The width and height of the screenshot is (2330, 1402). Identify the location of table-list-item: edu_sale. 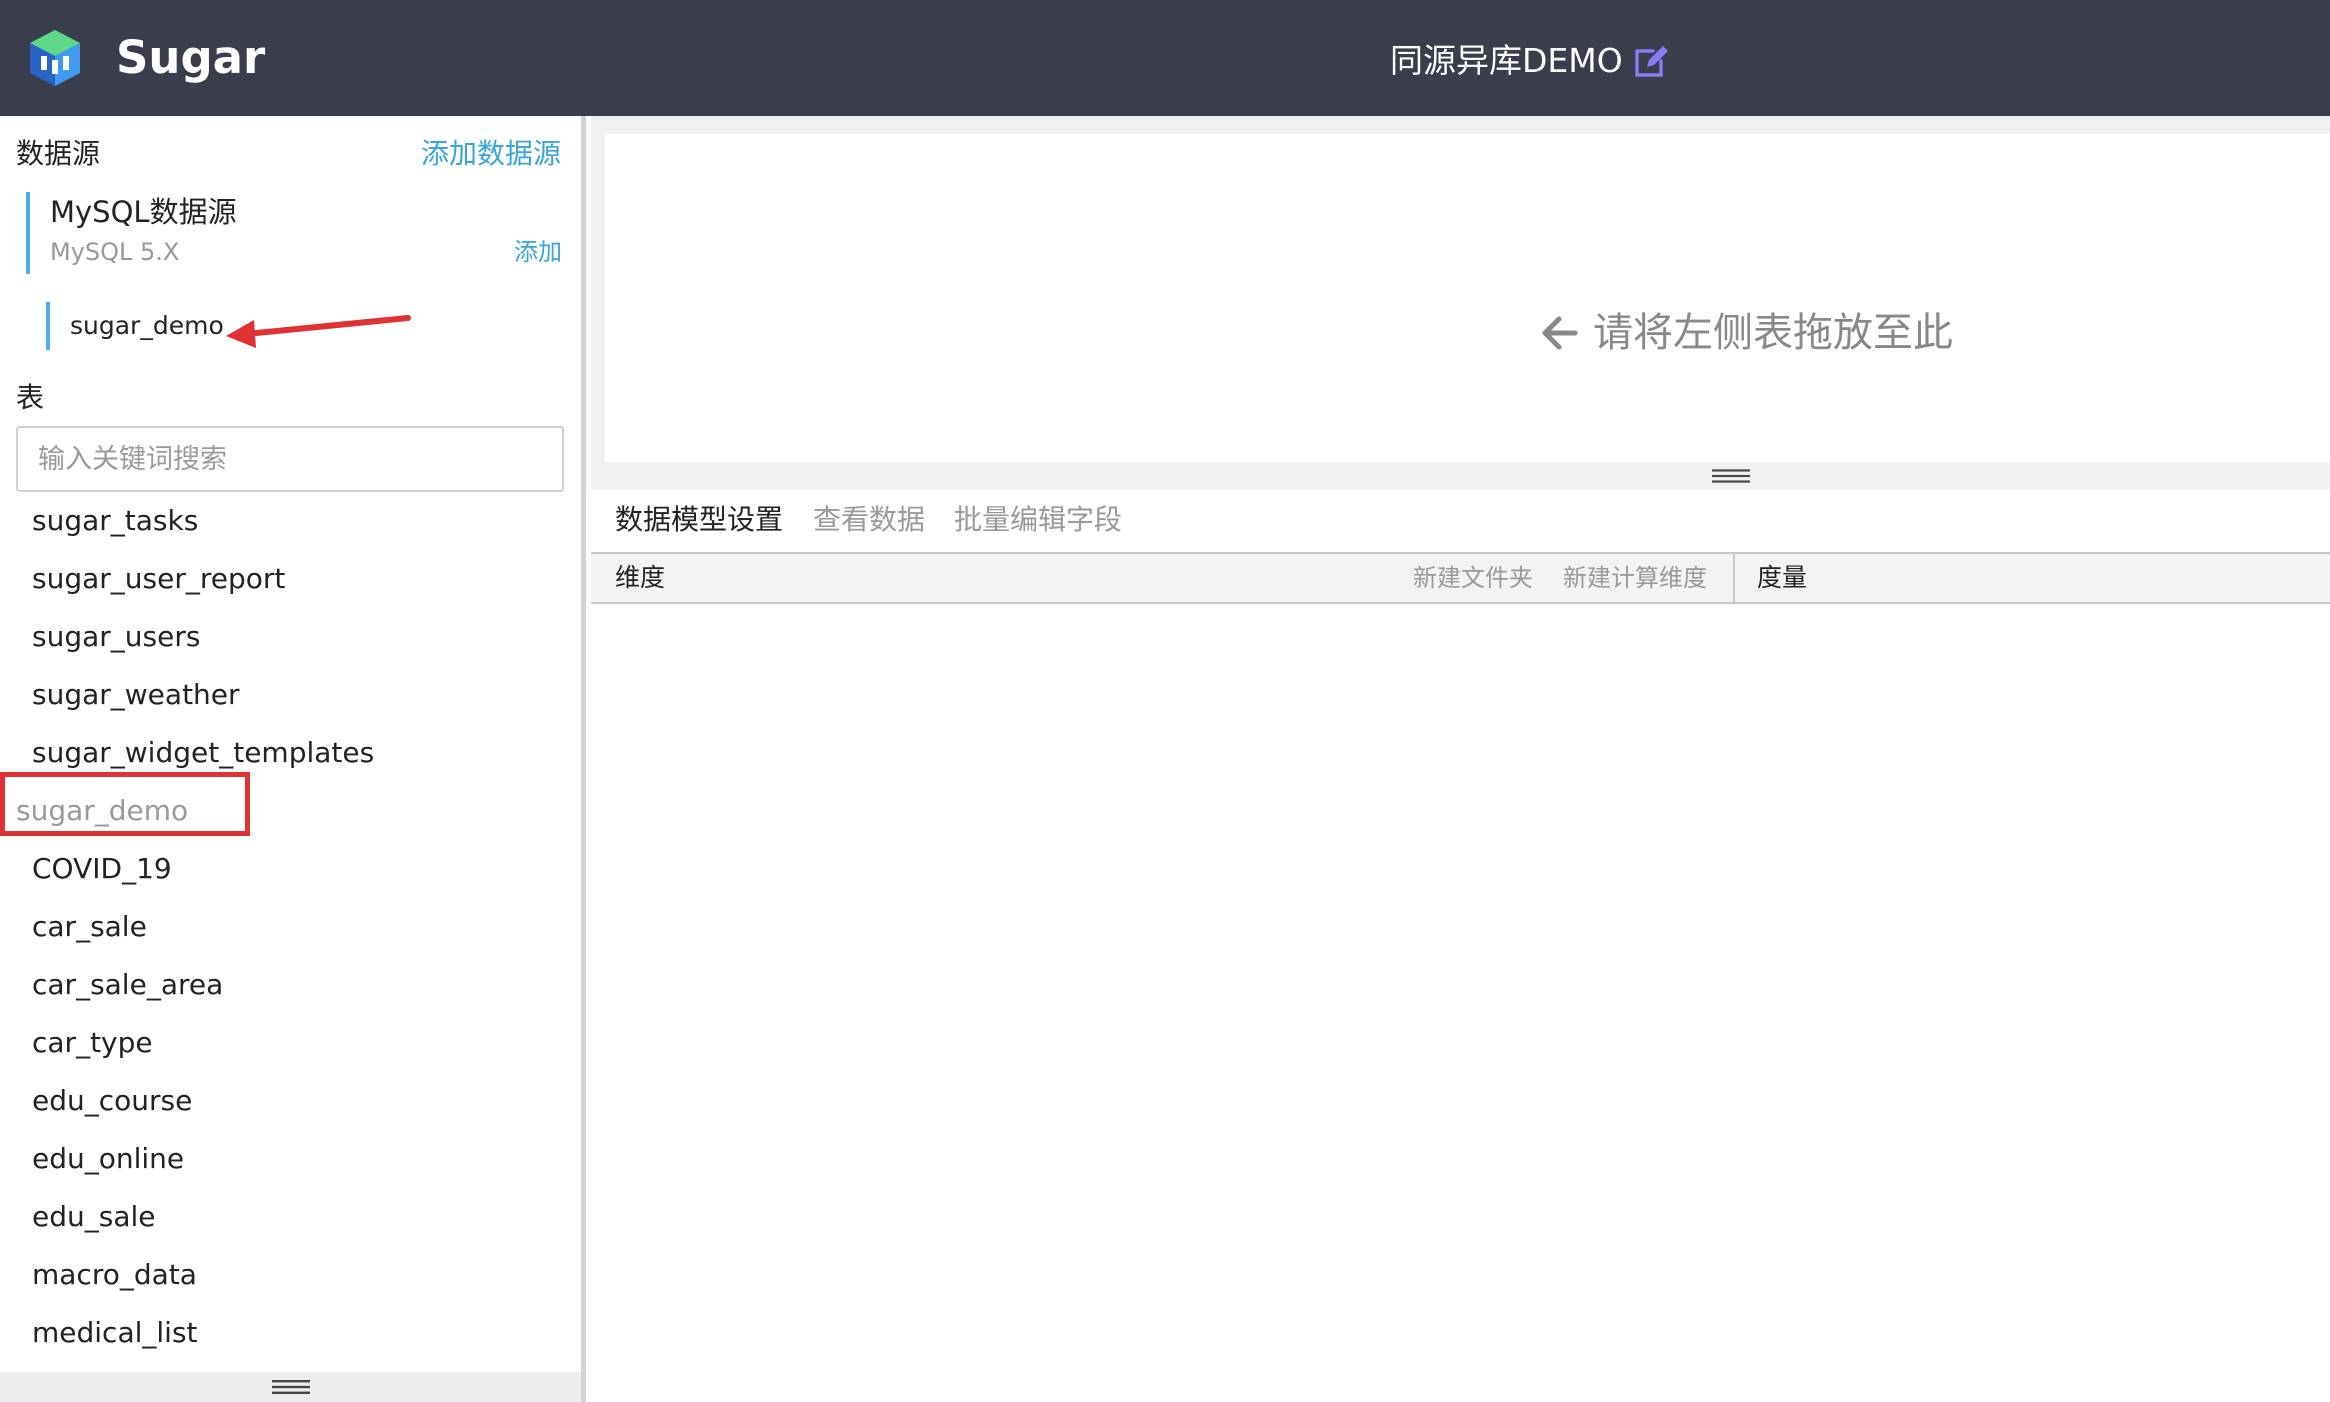
(290, 1217).